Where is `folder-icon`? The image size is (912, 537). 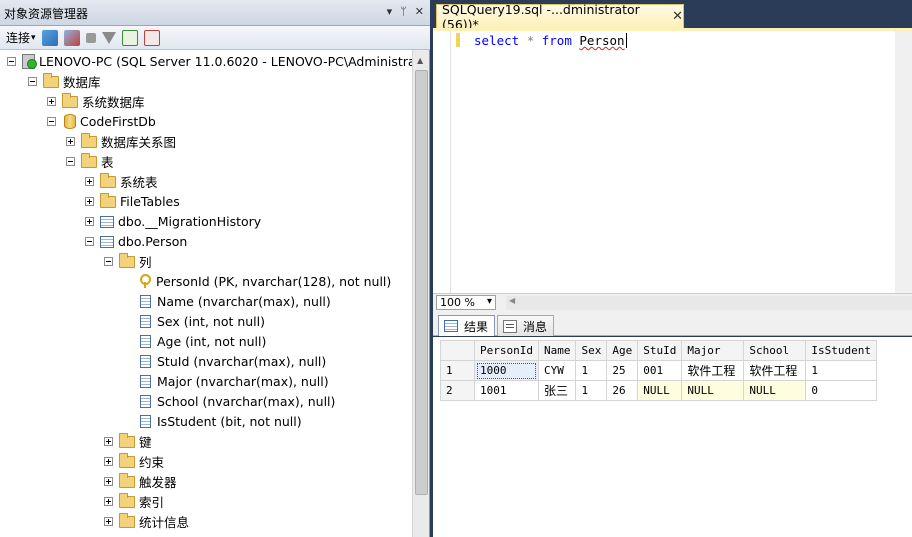
folder-icon is located at coordinates (51, 80).